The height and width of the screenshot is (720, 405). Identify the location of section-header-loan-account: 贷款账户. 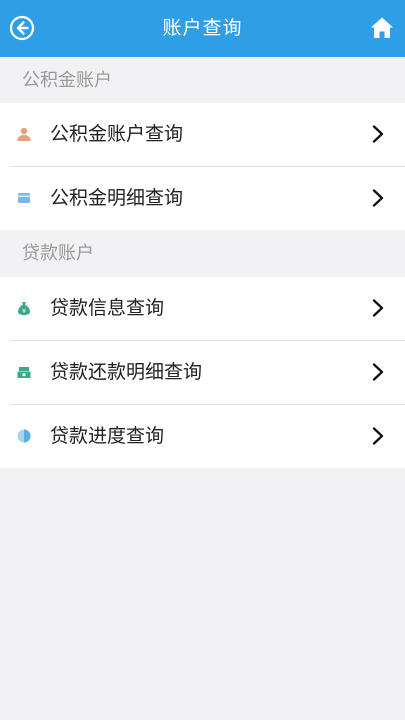
(202, 254).